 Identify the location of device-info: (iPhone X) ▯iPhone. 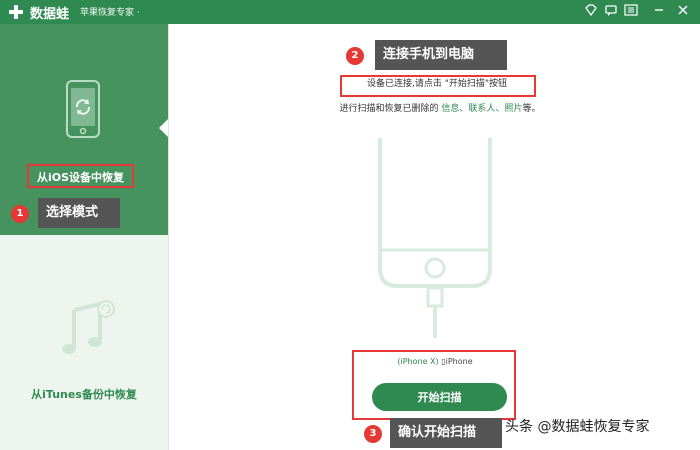
(435, 361).